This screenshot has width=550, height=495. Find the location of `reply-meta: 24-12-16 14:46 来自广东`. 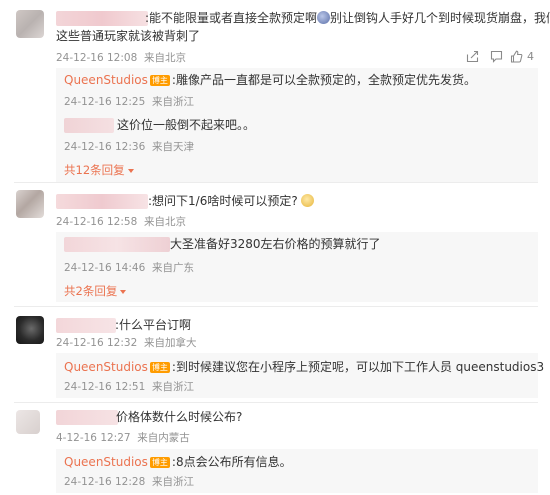

reply-meta: 24-12-16 14:46 来自广东 is located at coordinates (129, 268).